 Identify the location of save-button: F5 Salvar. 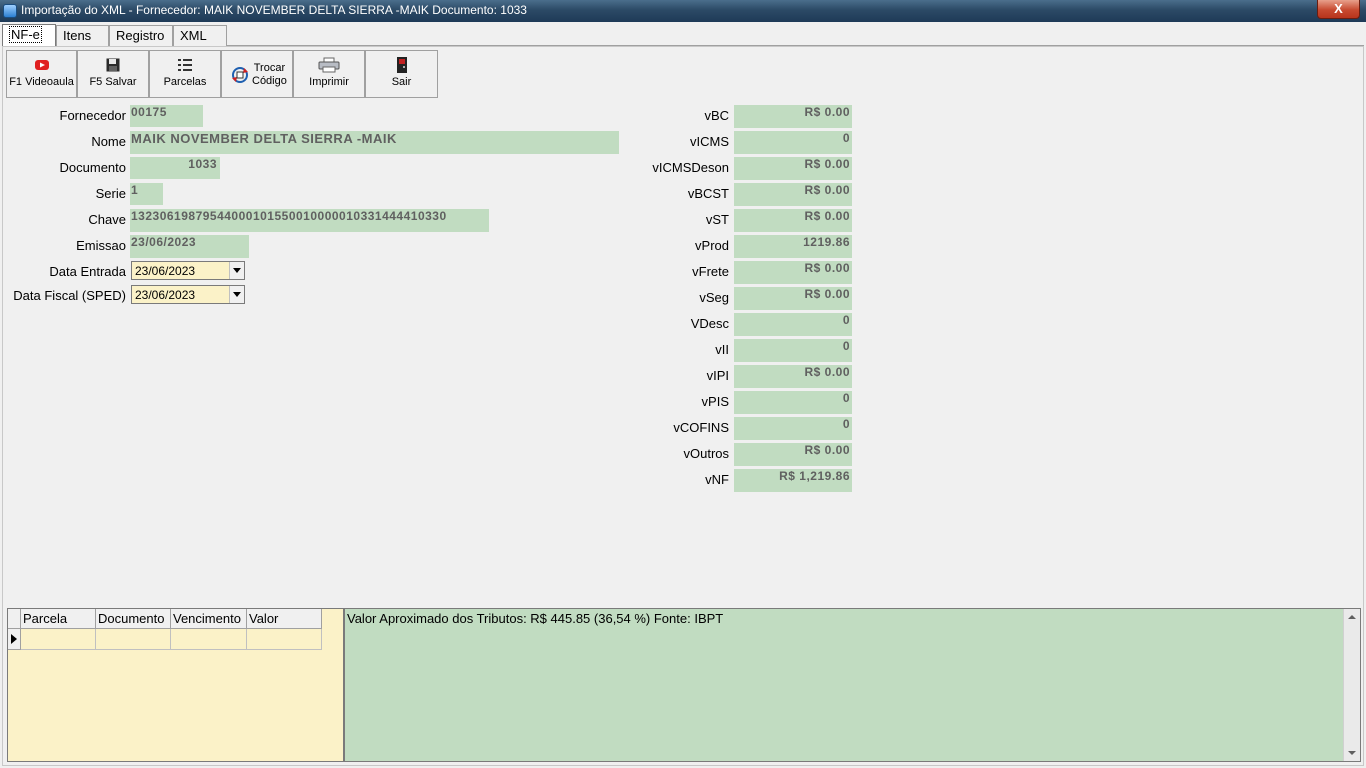
(113, 74).